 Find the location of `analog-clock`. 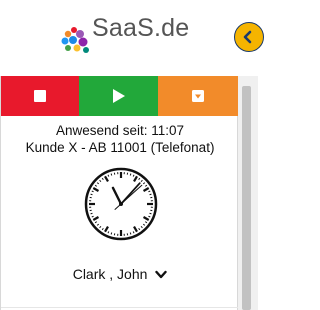

analog-clock is located at coordinates (121, 204).